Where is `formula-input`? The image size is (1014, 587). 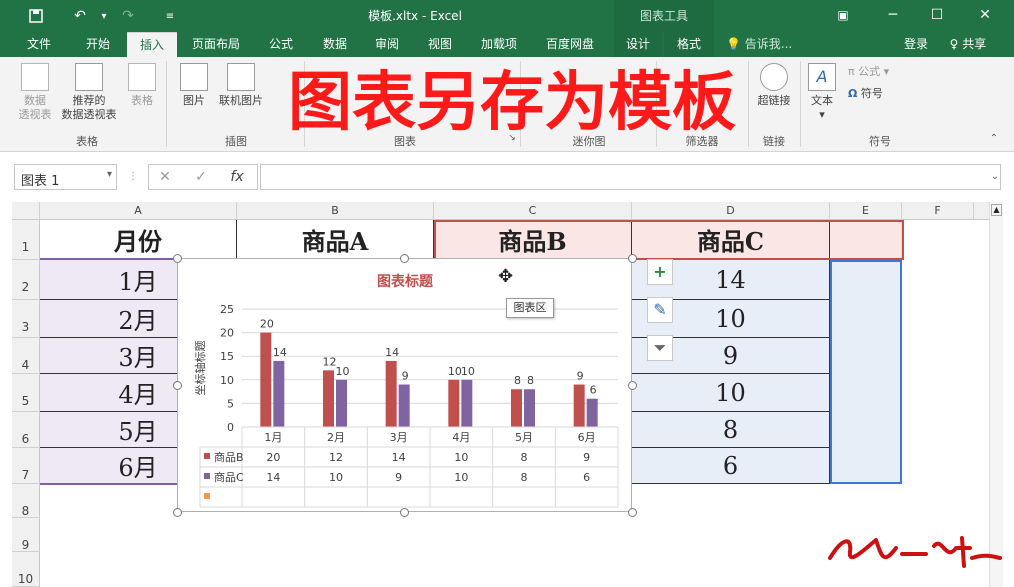
formula-input is located at coordinates (630, 177).